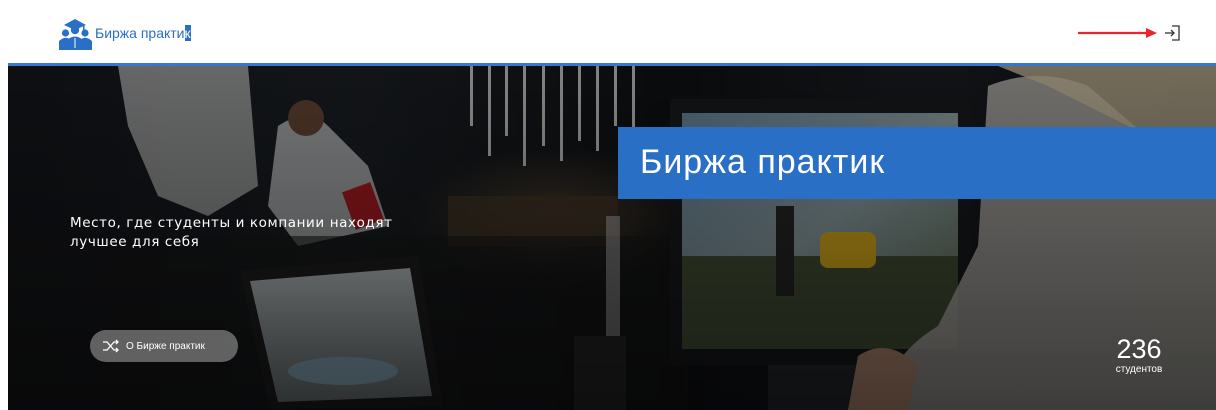 Image resolution: width=1216 pixels, height=410 pixels. I want to click on students-label: студентов, so click(1139, 369).